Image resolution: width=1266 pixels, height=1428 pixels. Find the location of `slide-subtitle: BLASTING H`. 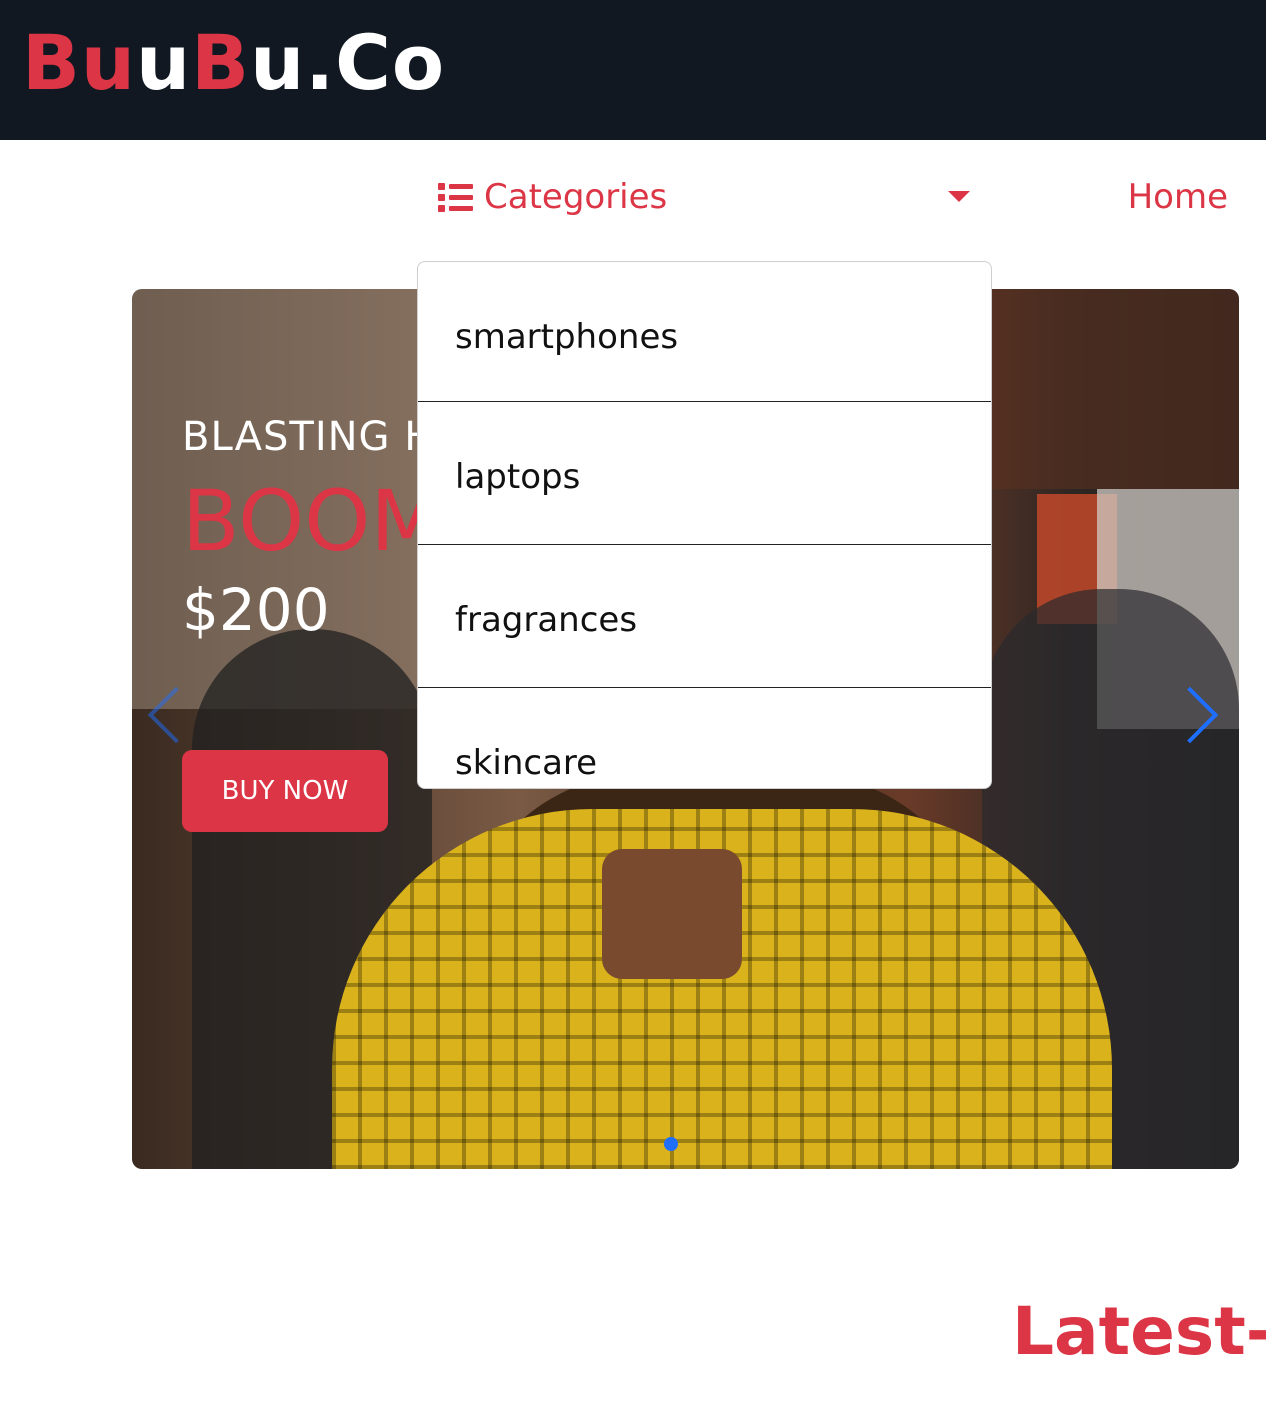

slide-subtitle: BLASTING H is located at coordinates (309, 437).